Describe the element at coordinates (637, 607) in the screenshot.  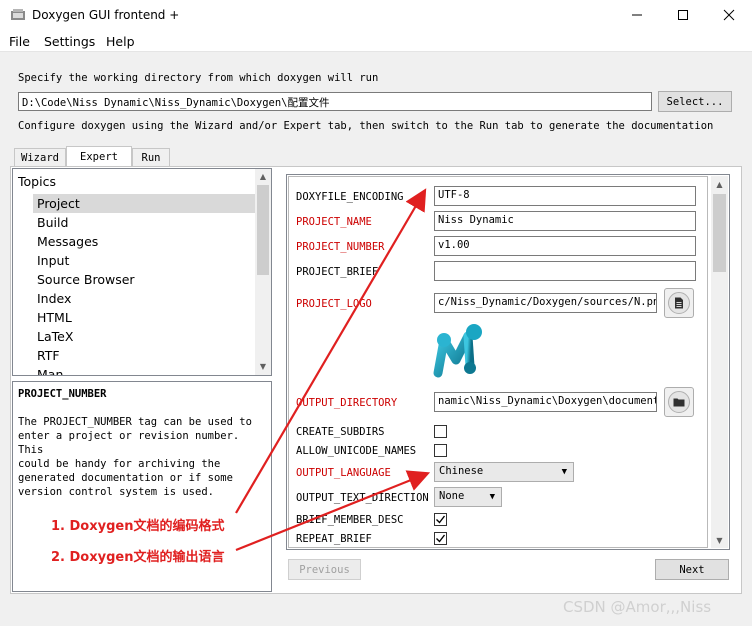
I see `watermark: CSDN @Amor,,,Niss` at that location.